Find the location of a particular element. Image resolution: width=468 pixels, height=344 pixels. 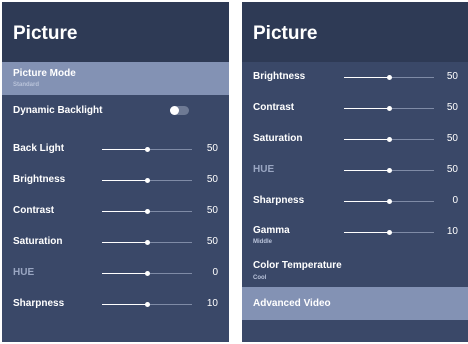

hue-slider-item: HUE 50 is located at coordinates (355, 173).